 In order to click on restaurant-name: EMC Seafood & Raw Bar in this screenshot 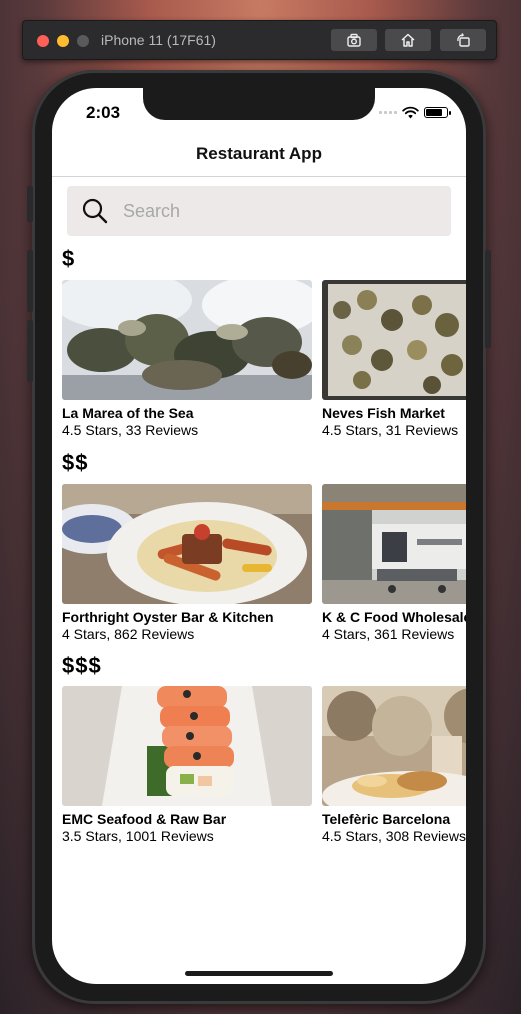, I will do `click(144, 819)`.